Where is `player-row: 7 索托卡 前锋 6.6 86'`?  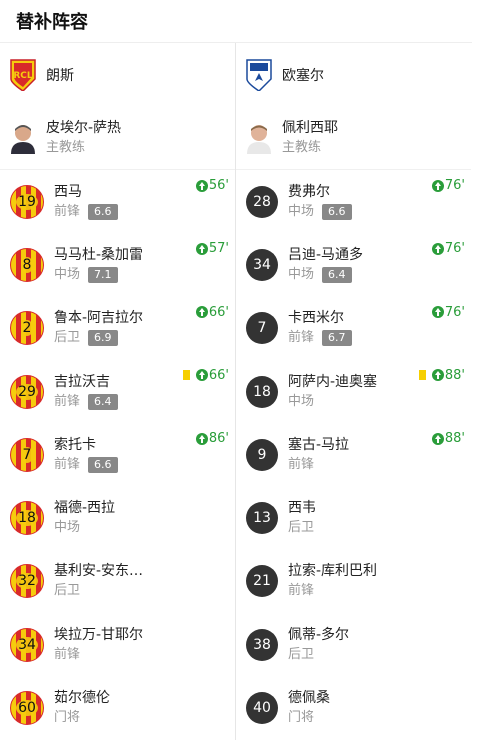 player-row: 7 索托卡 前锋 6.6 86' is located at coordinates (117, 454).